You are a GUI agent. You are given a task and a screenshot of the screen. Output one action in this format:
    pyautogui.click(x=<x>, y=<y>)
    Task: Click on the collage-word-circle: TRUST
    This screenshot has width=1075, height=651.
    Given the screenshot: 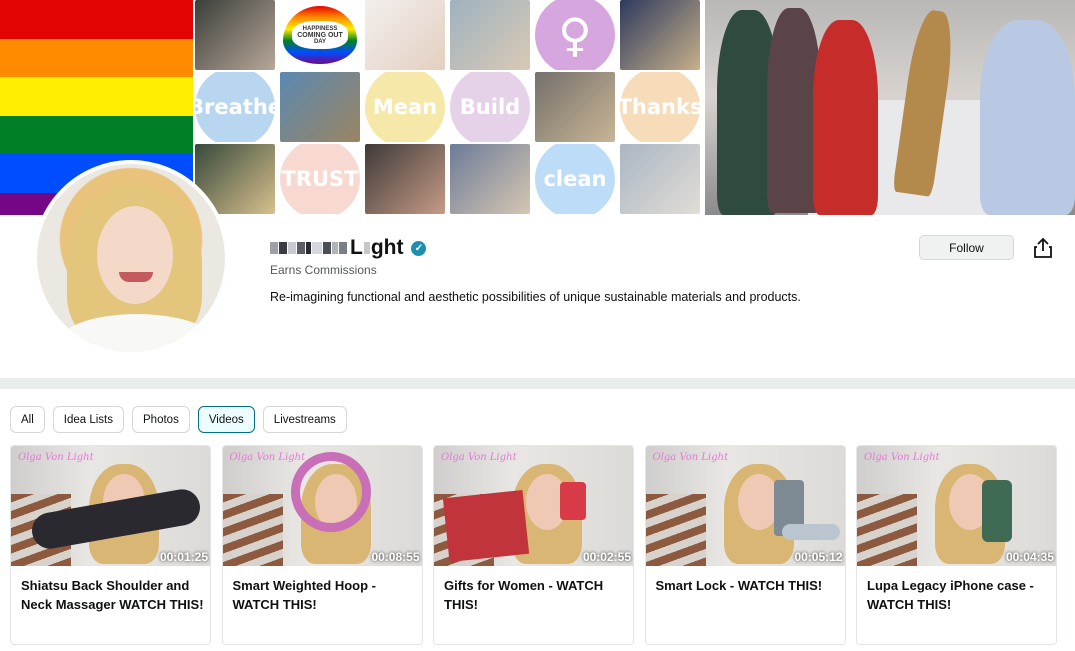 What is the action you would take?
    pyautogui.click(x=320, y=179)
    